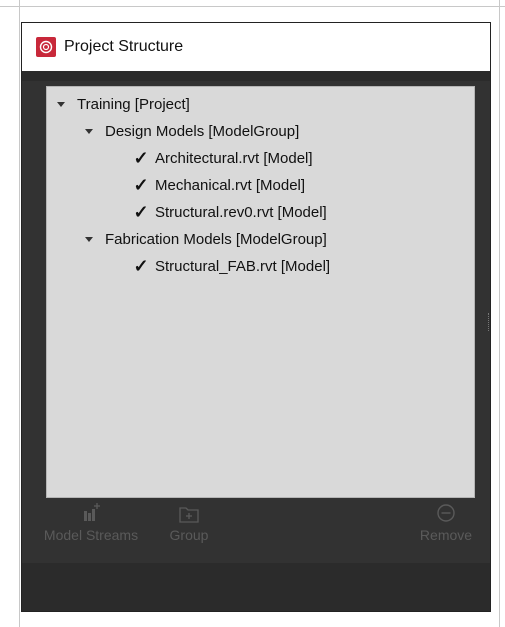 The width and height of the screenshot is (505, 627). Describe the element at coordinates (446, 535) in the screenshot. I see `remove-label: Remove` at that location.